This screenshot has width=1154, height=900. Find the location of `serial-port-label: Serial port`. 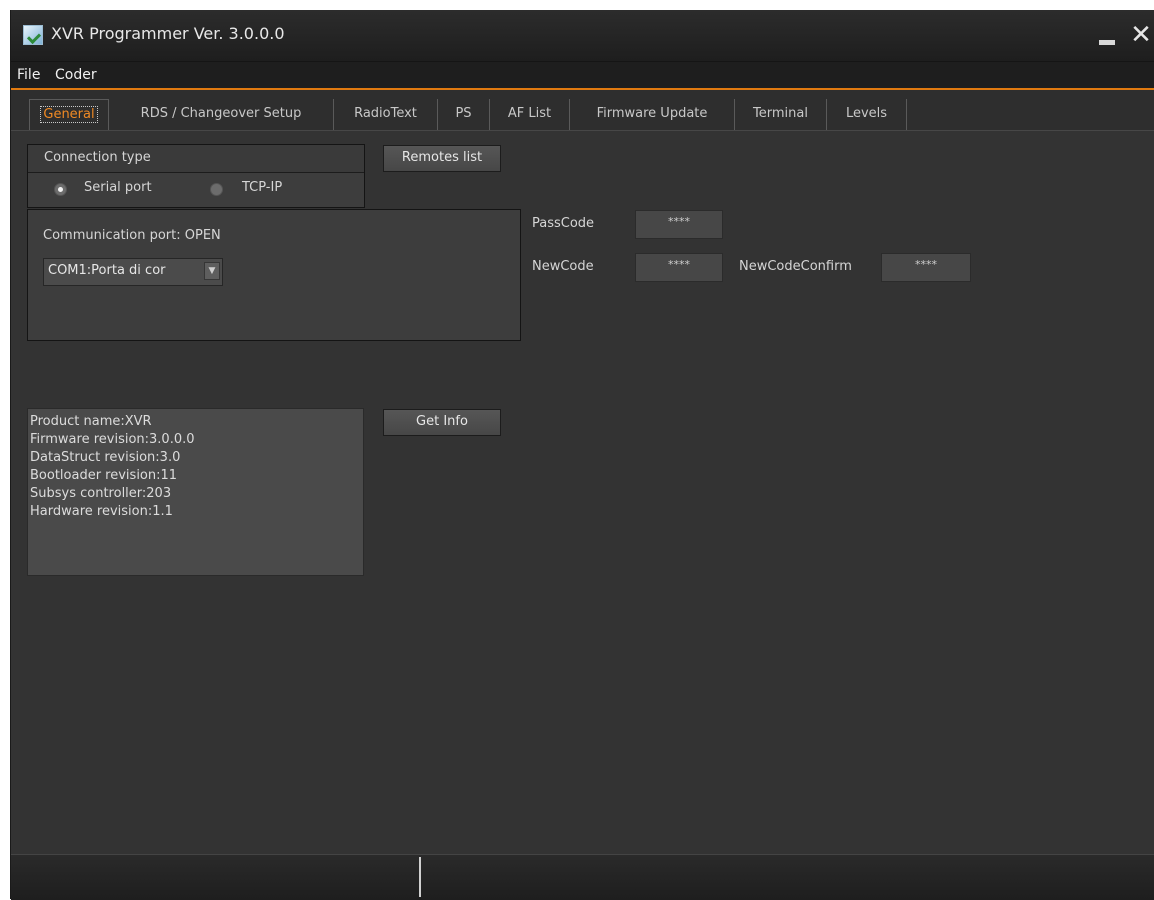

serial-port-label: Serial port is located at coordinates (118, 187).